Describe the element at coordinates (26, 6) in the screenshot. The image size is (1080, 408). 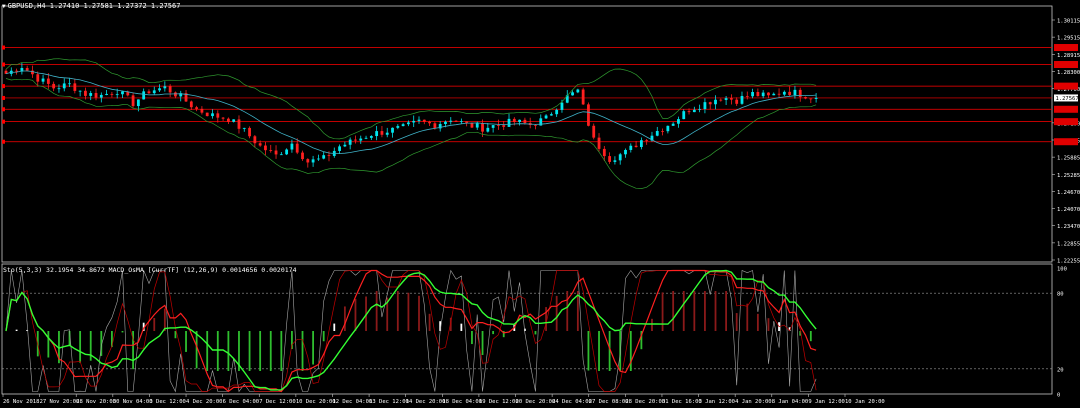
I see `symbol-label: GBPUSD,H4` at that location.